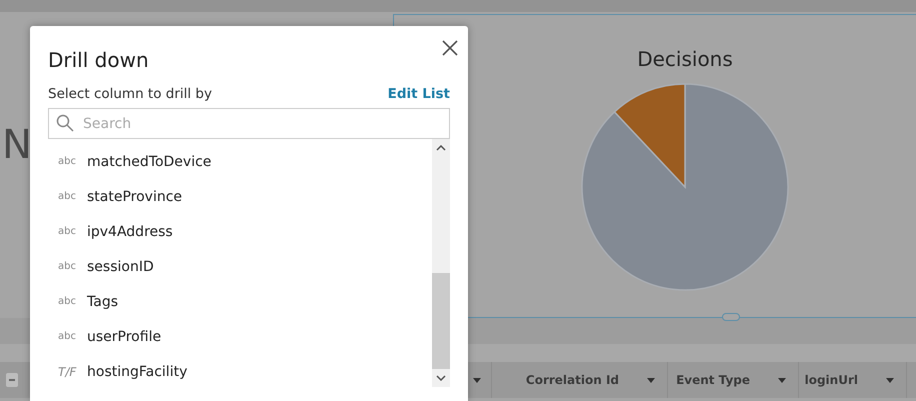  Describe the element at coordinates (240, 336) in the screenshot. I see `column-option: abc userProfile` at that location.